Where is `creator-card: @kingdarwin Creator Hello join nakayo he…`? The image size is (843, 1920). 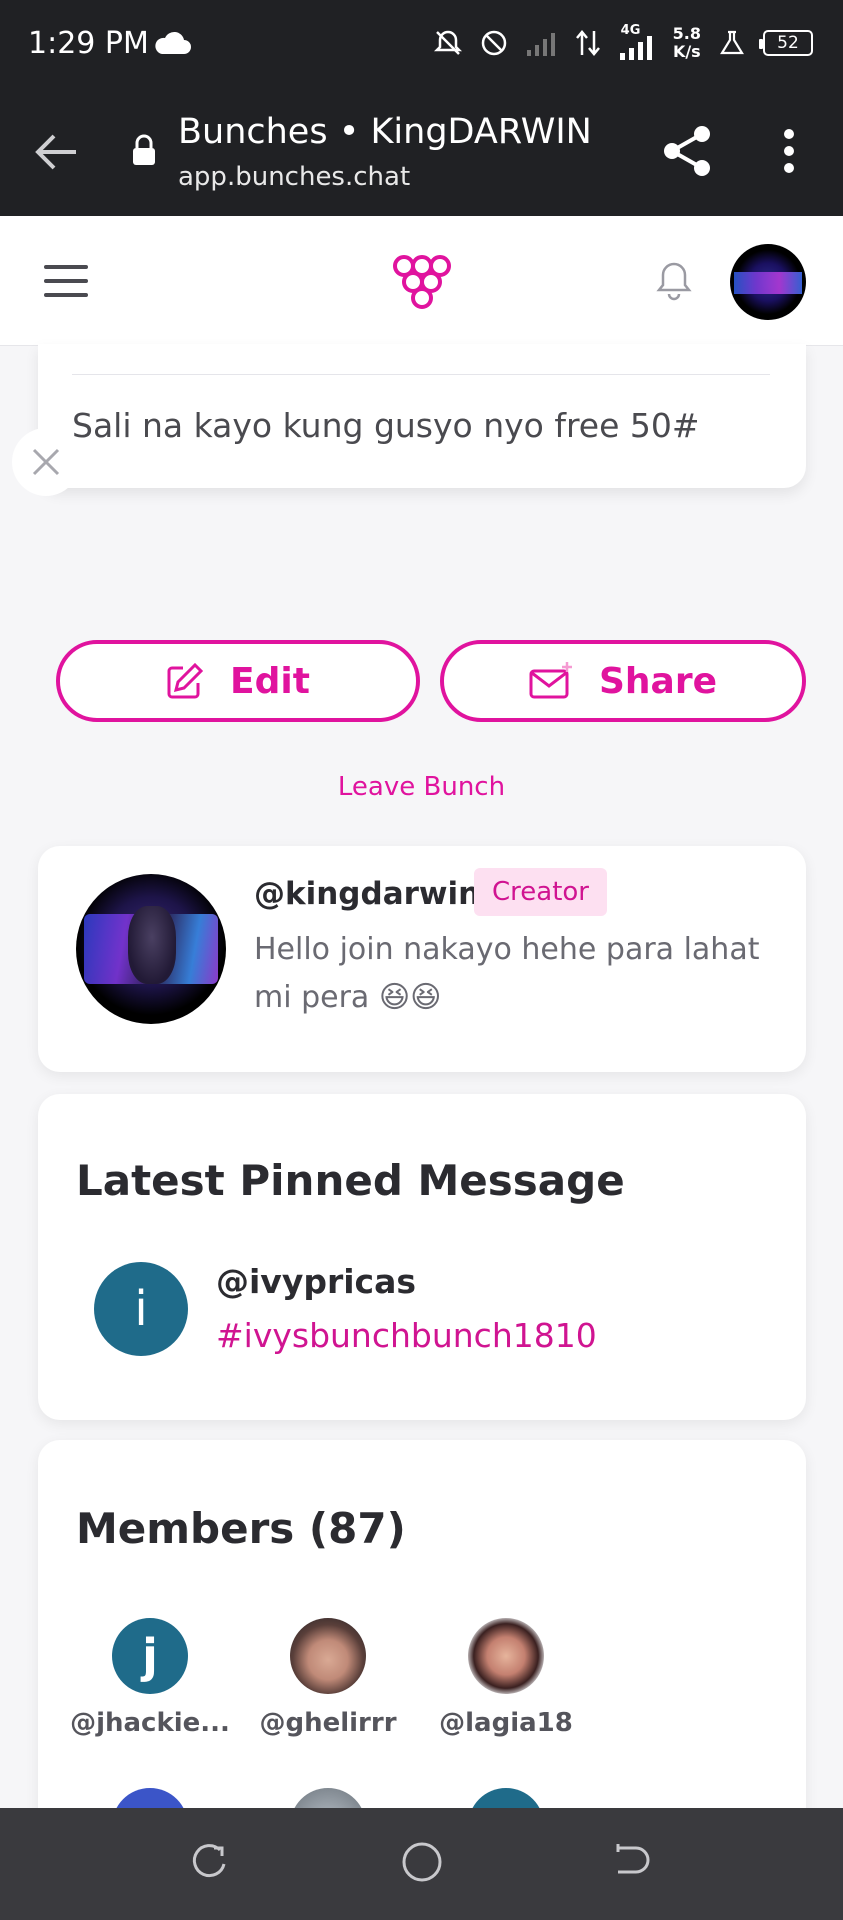
creator-card: @kingdarwin Creator Hello join nakayo he… is located at coordinates (422, 959).